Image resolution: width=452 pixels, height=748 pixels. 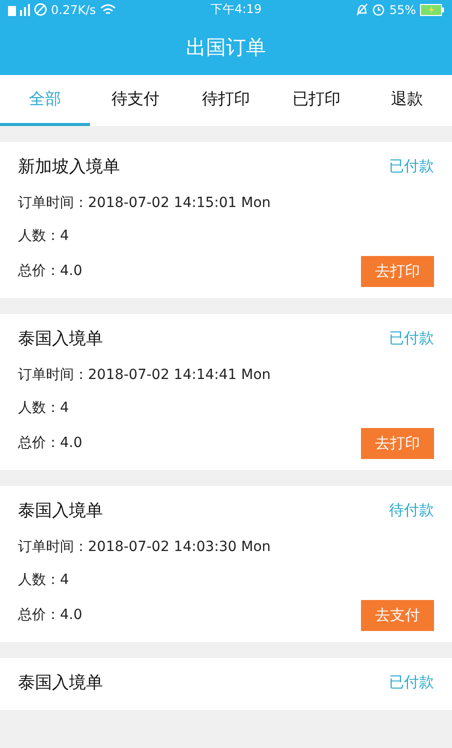 What do you see at coordinates (379, 9) in the screenshot?
I see `alarm-icon` at bounding box center [379, 9].